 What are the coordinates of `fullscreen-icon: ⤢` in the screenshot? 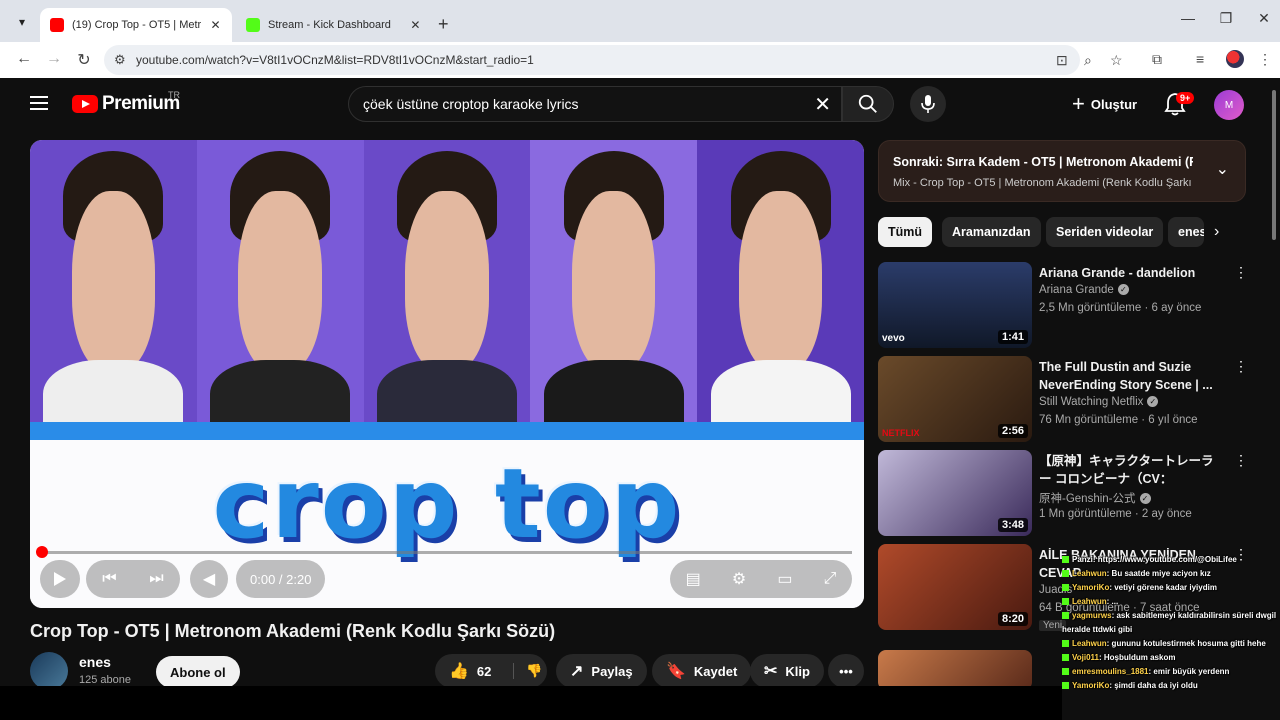 It's located at (830, 579).